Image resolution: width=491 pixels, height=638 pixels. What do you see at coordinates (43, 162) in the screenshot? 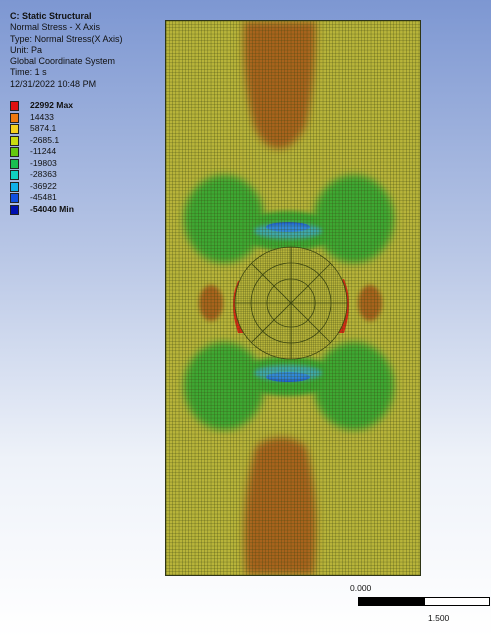
I see `legend-label: -19803` at bounding box center [43, 162].